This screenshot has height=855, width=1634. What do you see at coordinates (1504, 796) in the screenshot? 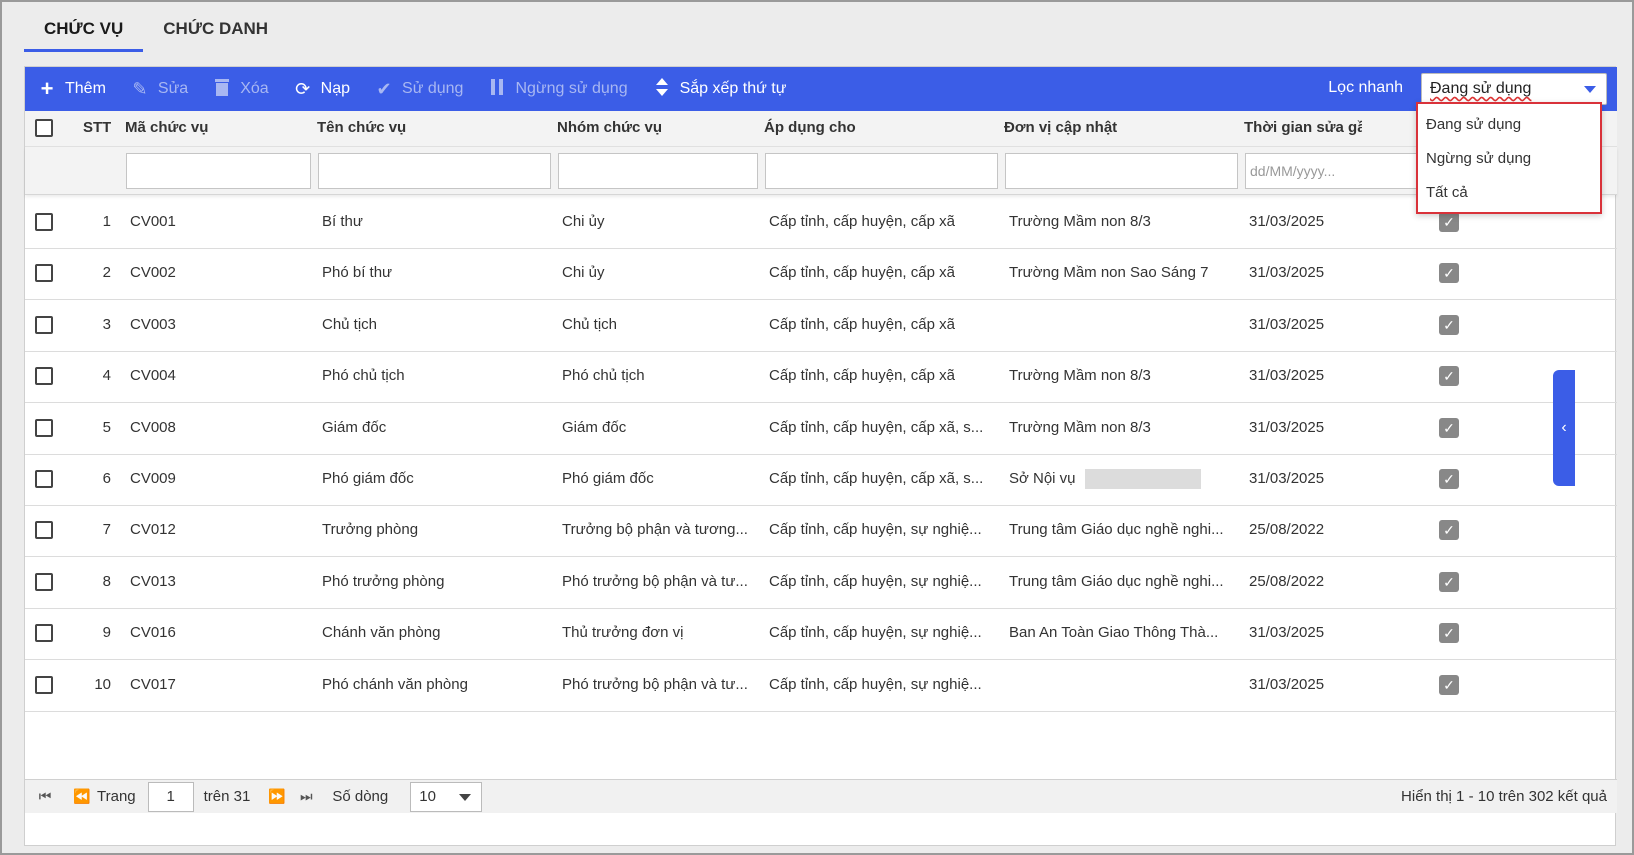
I see `result-summary: Hiển thị 1 - 10 trên 302 kết quả` at bounding box center [1504, 796].